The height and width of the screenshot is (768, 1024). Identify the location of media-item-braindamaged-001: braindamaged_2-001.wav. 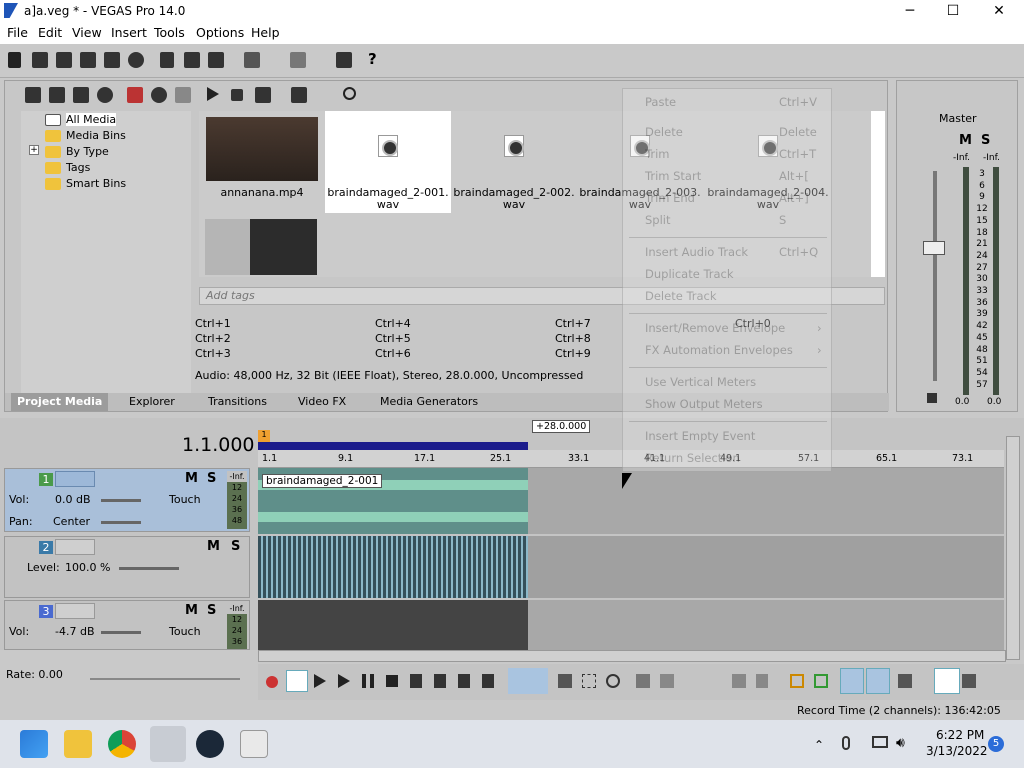
(388, 162).